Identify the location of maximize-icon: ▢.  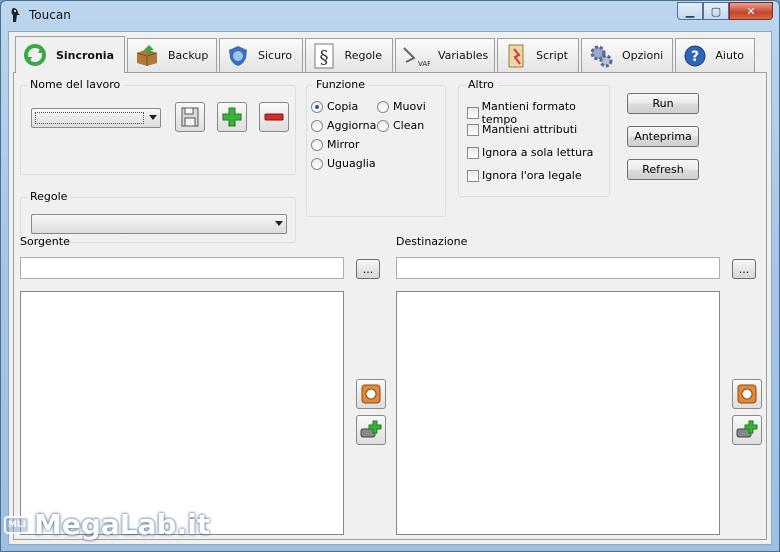
(716, 11).